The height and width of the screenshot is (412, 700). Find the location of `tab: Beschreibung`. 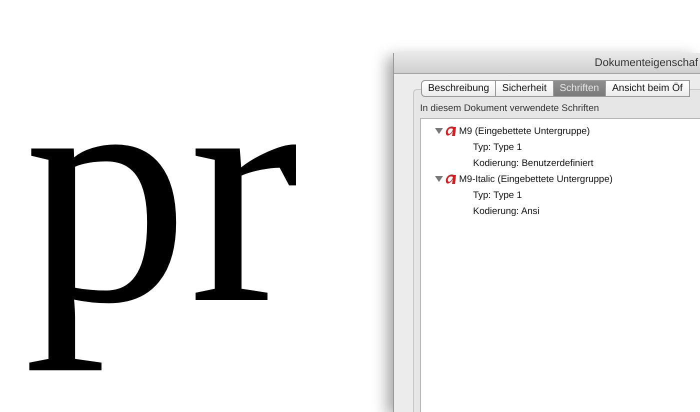

tab: Beschreibung is located at coordinates (458, 88).